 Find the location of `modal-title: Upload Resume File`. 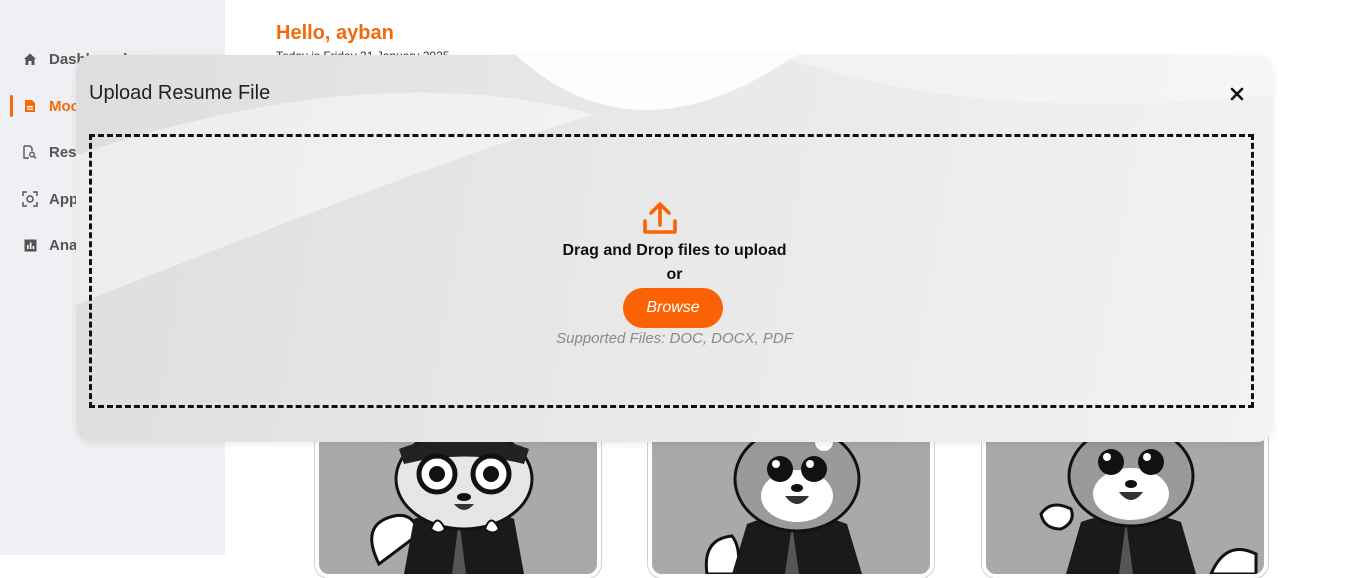

modal-title: Upload Resume File is located at coordinates (180, 93).